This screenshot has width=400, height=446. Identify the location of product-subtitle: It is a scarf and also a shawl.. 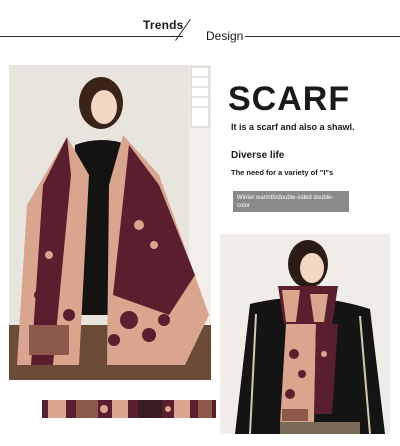
(293, 127).